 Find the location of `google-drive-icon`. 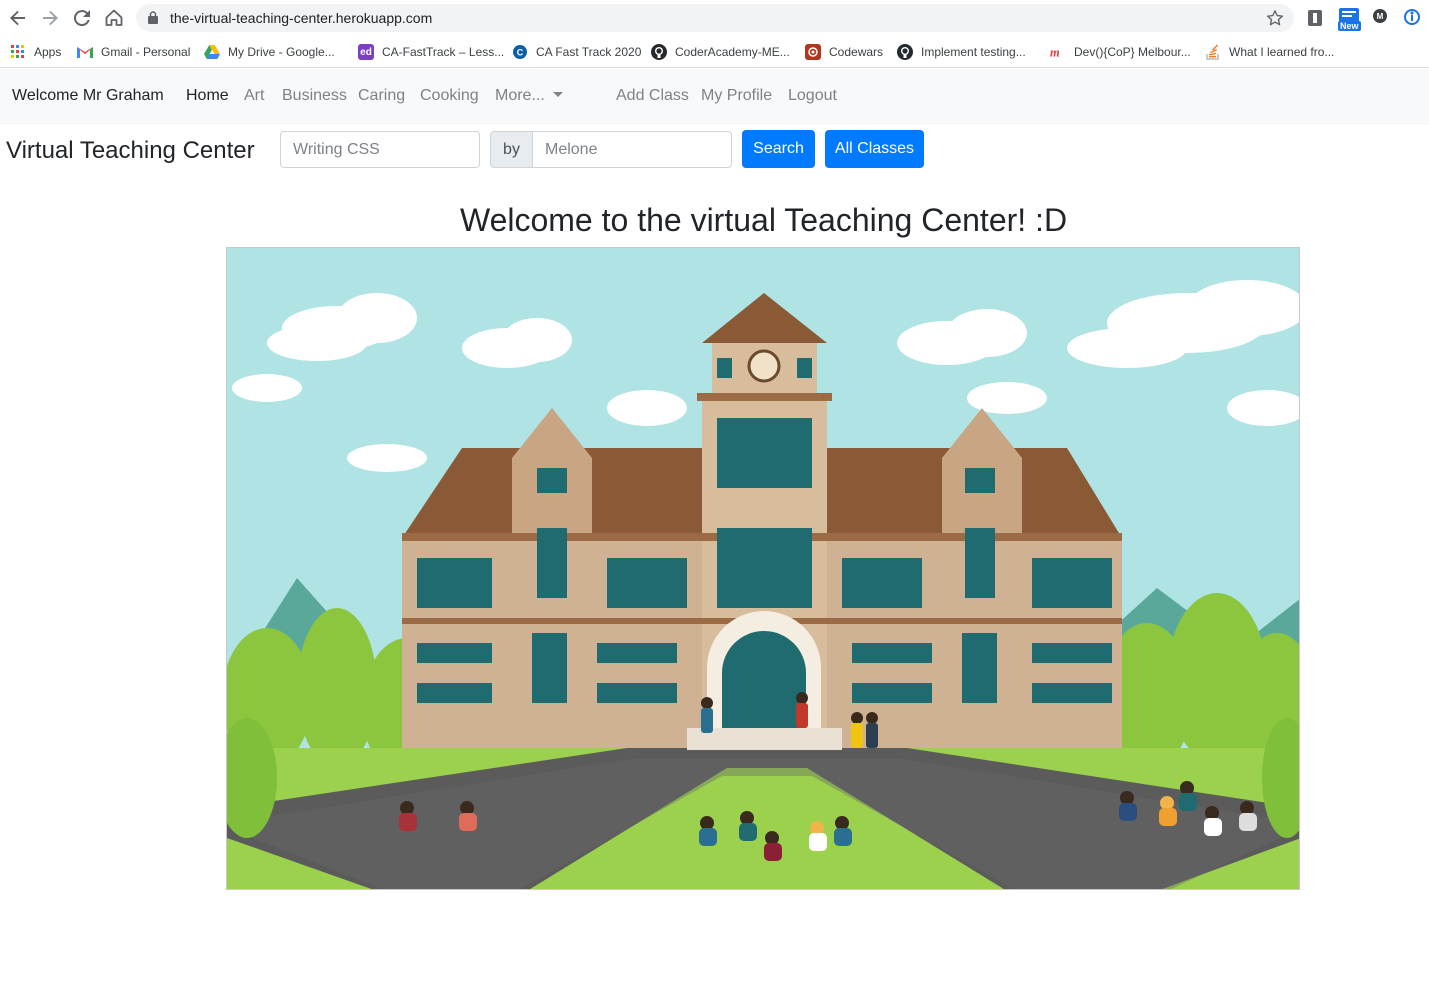

google-drive-icon is located at coordinates (212, 52).